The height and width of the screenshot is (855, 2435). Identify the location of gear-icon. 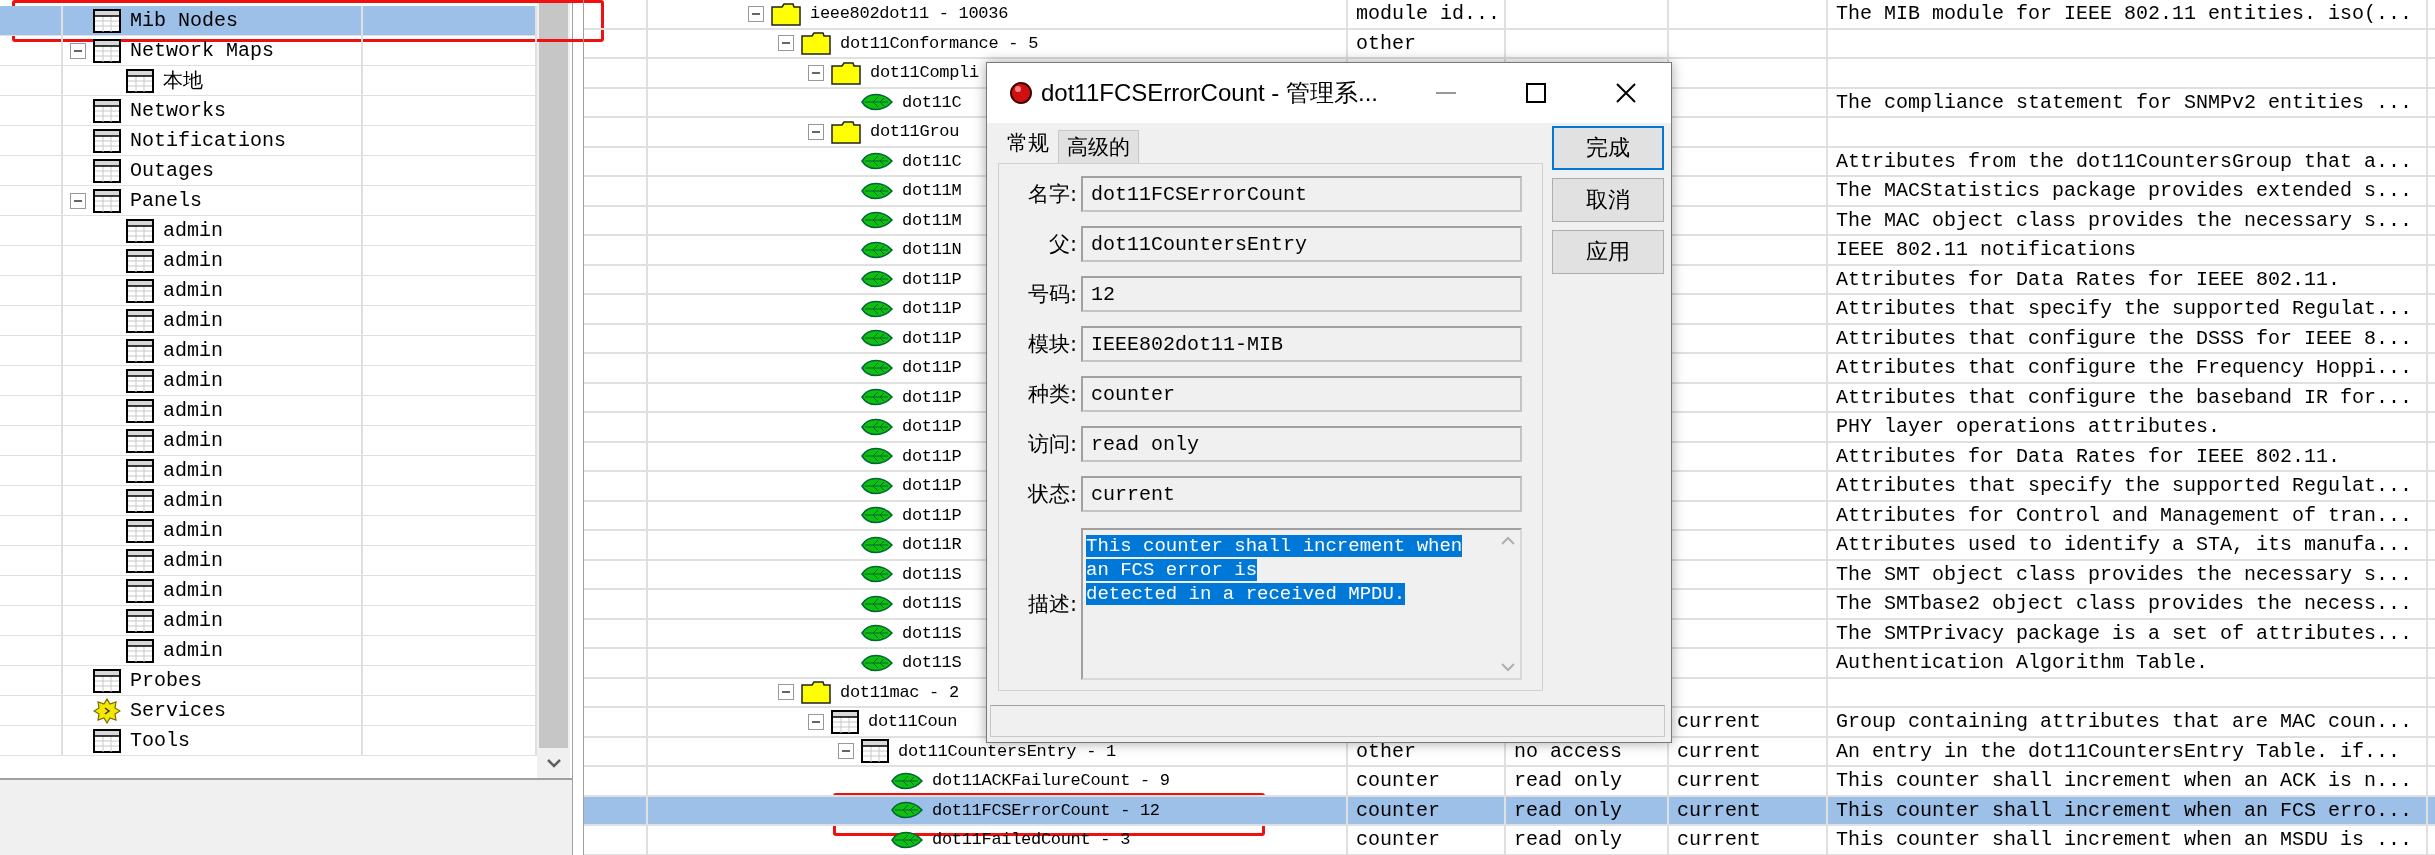
(107, 710).